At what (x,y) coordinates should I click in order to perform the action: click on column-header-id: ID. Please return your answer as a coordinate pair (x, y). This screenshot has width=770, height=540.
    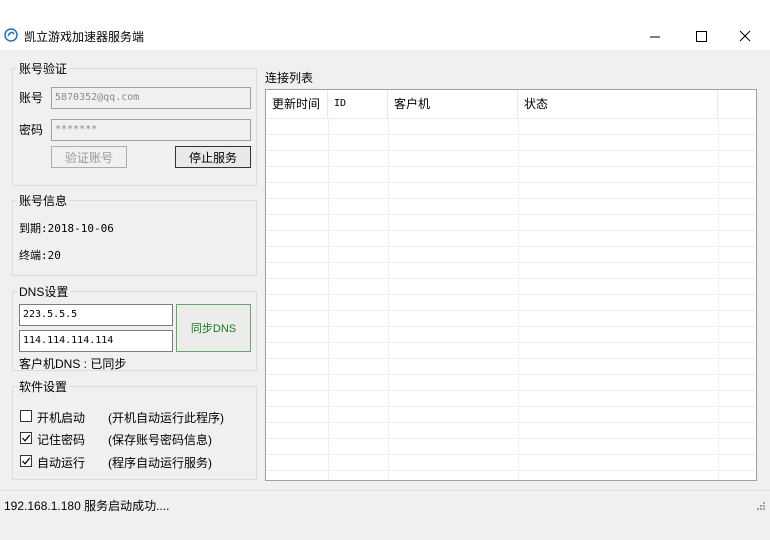
    Looking at the image, I should click on (358, 104).